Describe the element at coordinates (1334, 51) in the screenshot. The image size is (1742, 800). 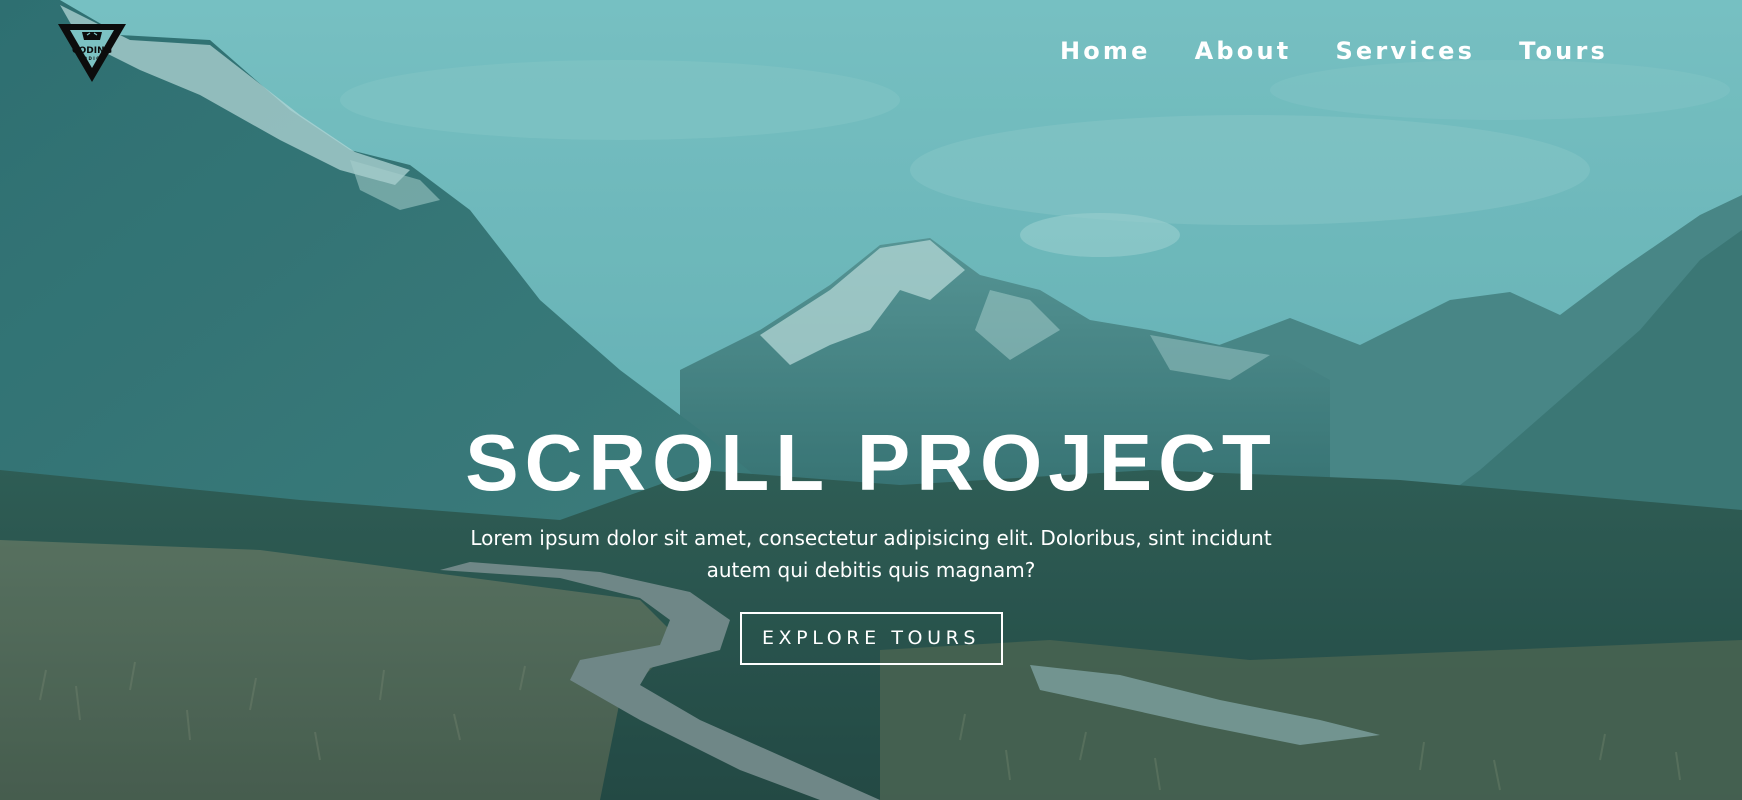
I see `nav-links: Home About Services Tours` at that location.